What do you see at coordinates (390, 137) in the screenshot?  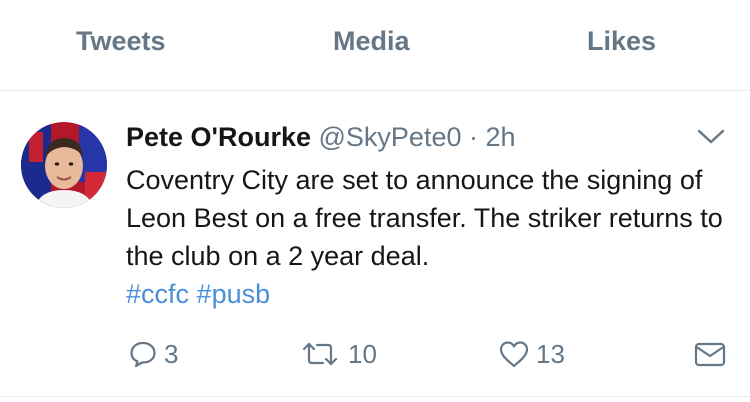 I see `author-handle: @SkyPete0` at bounding box center [390, 137].